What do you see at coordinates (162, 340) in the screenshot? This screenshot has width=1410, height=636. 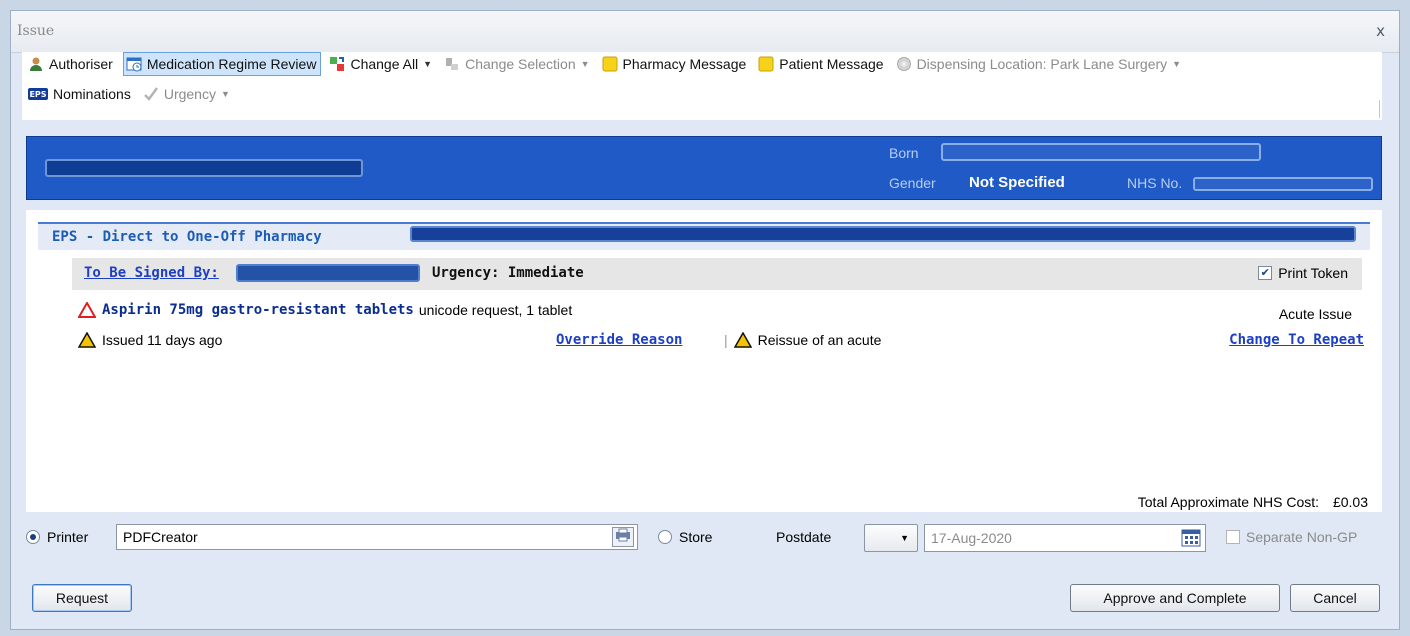 I see `issued-ago-text: Issued 11 days ago` at bounding box center [162, 340].